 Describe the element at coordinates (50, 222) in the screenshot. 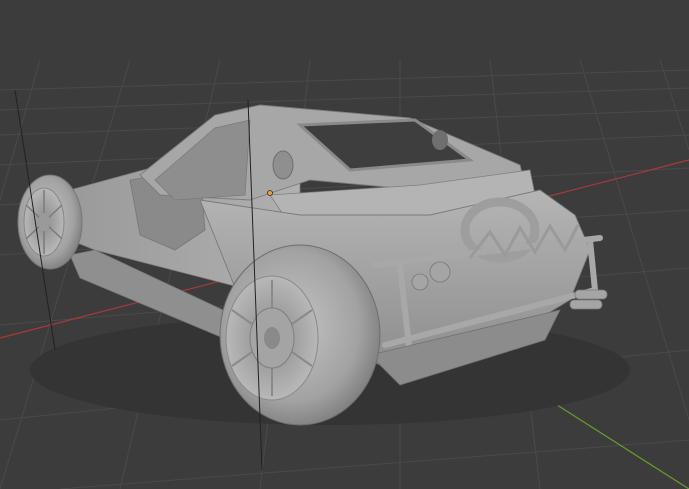

I see `front-left-wheel` at that location.